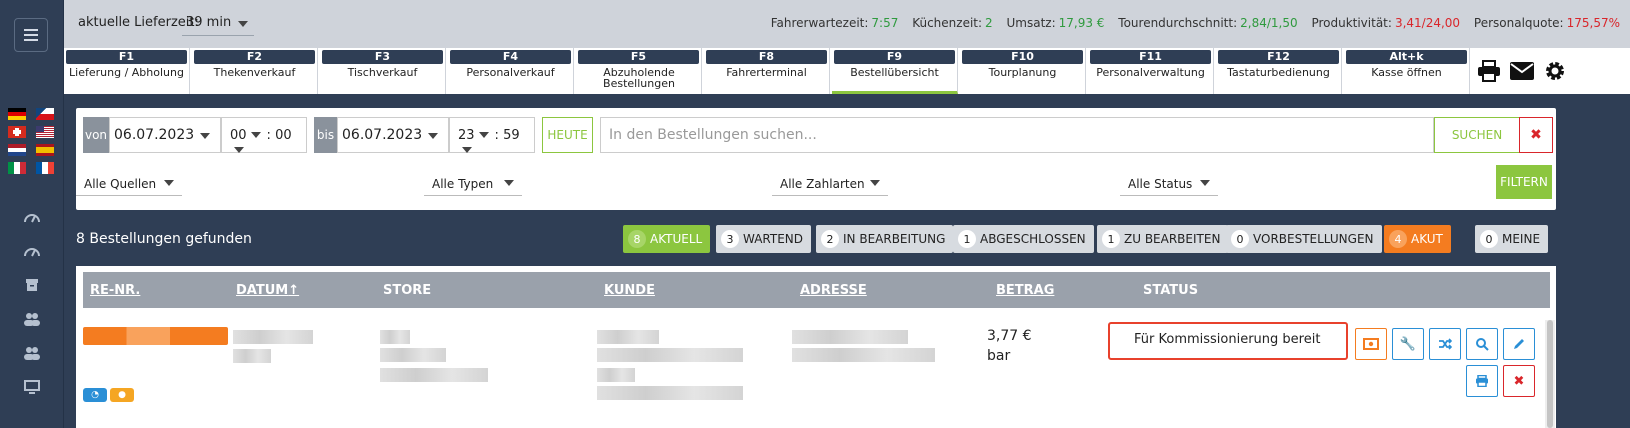 The height and width of the screenshot is (428, 1630). What do you see at coordinates (667, 239) in the screenshot?
I see `chip-aktuell: 8 AKTUELL` at bounding box center [667, 239].